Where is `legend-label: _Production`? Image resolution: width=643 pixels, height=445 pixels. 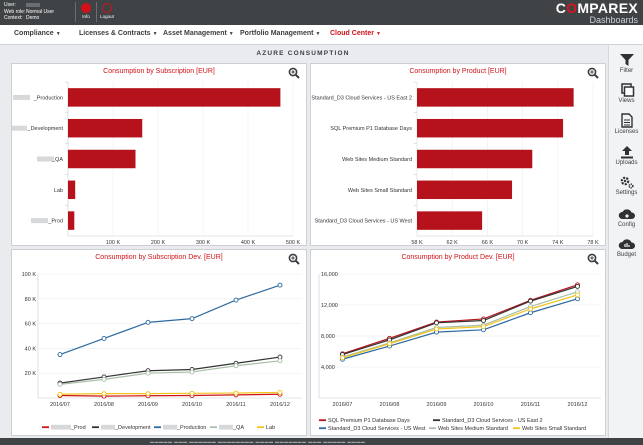 legend-label: _Production is located at coordinates (191, 428).